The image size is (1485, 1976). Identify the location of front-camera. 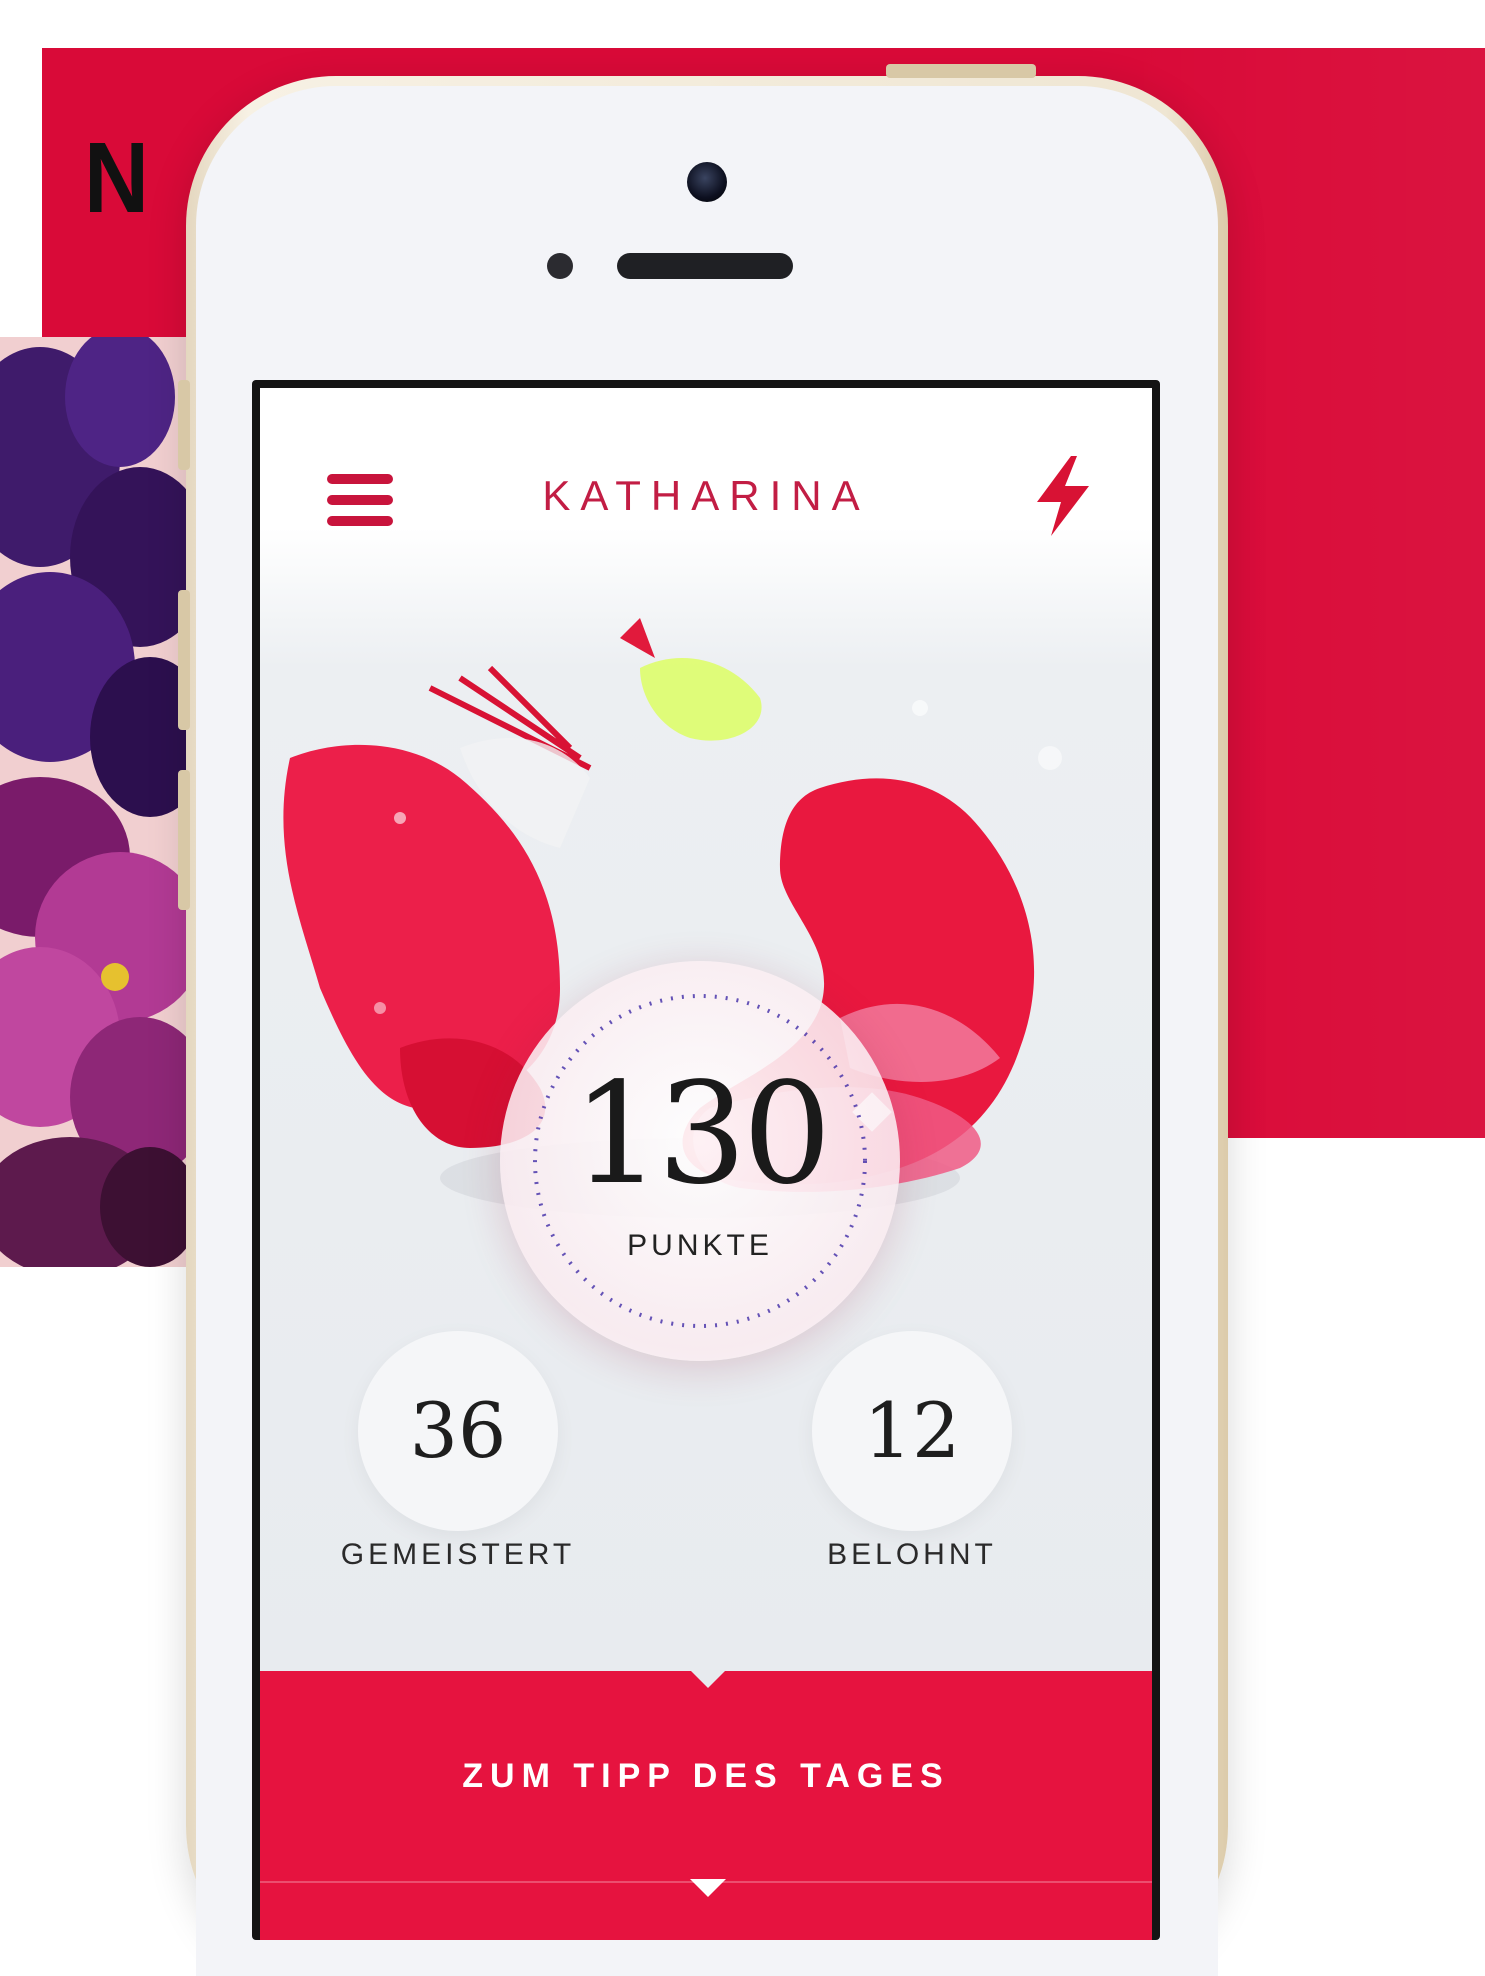
(707, 182).